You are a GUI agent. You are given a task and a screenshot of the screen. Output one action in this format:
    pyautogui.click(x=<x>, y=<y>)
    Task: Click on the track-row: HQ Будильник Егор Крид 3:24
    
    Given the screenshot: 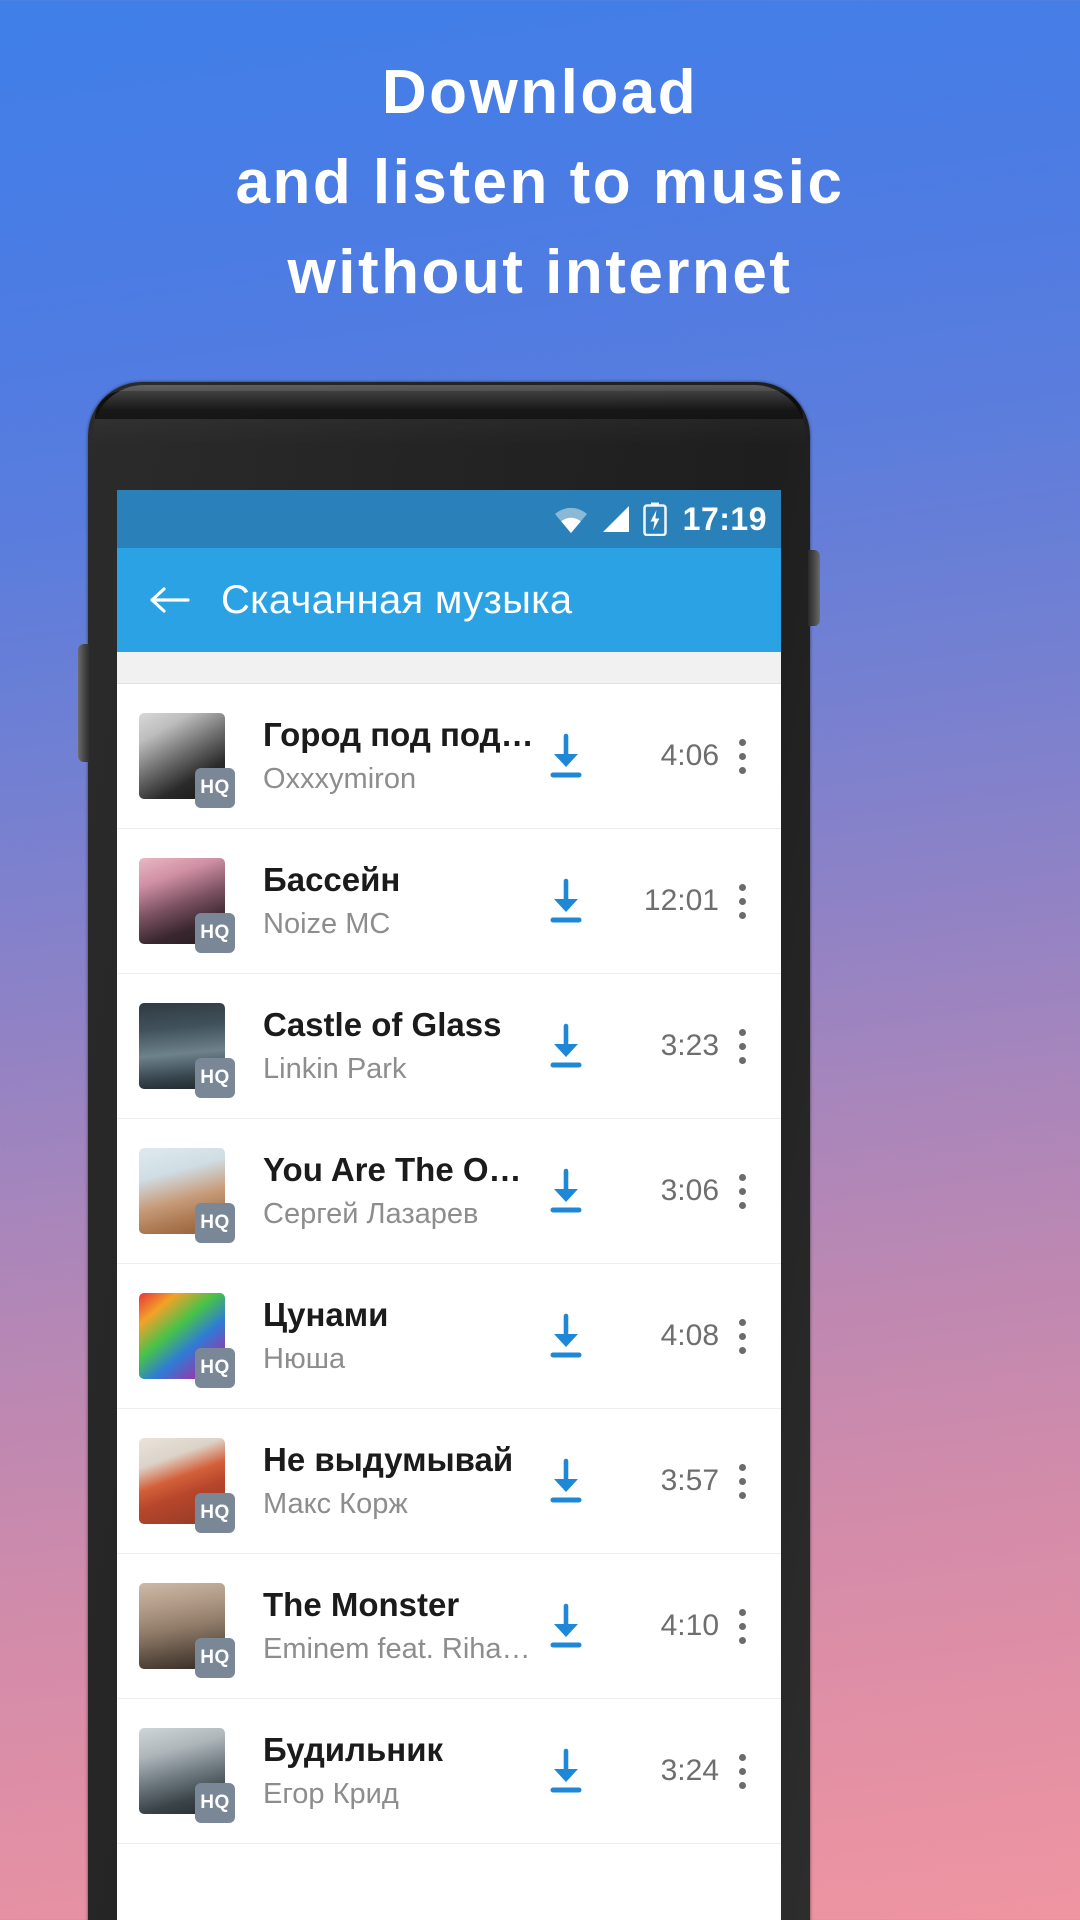 What is the action you would take?
    pyautogui.click(x=449, y=1771)
    